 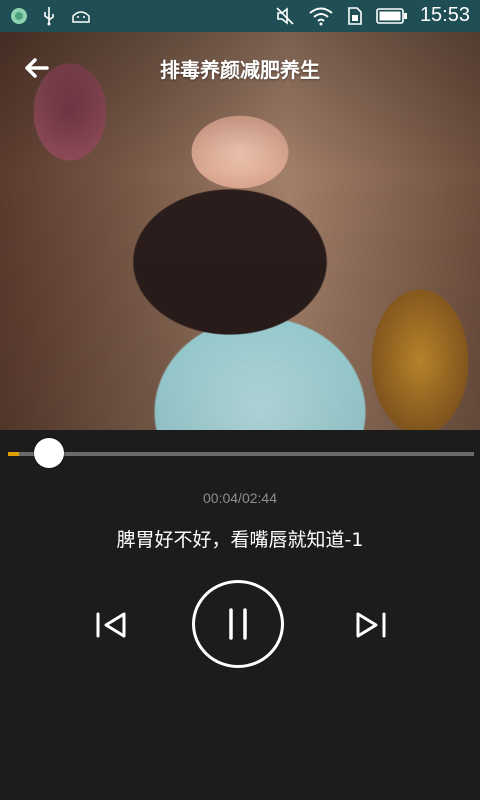 What do you see at coordinates (391, 15) in the screenshot?
I see `battery-icon` at bounding box center [391, 15].